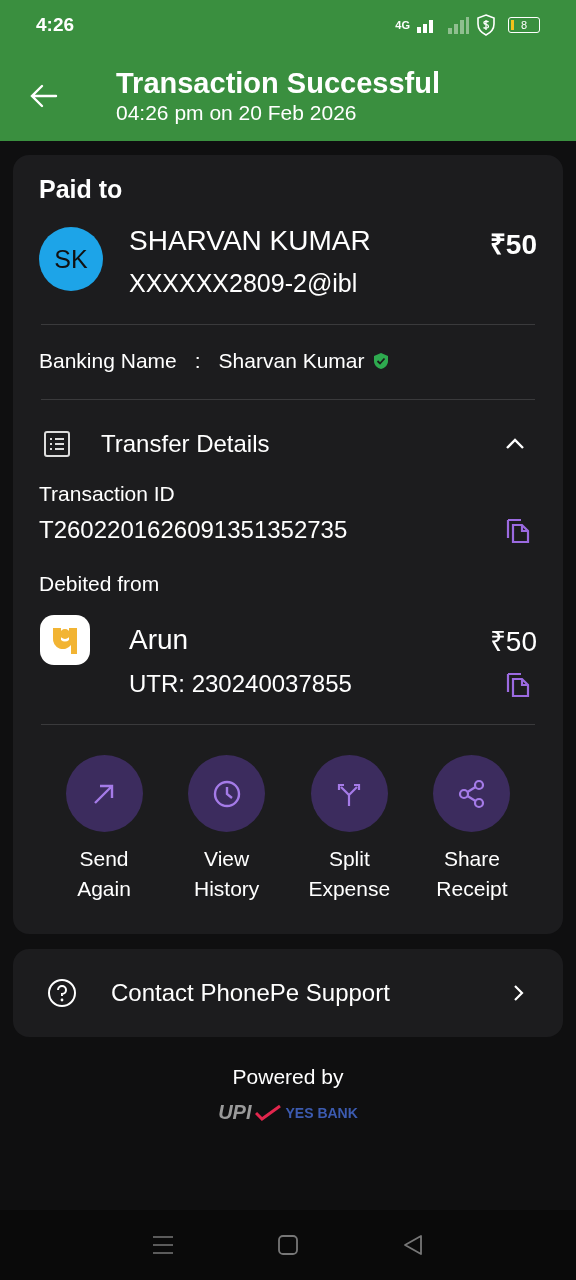  I want to click on share-icon, so click(471, 793).